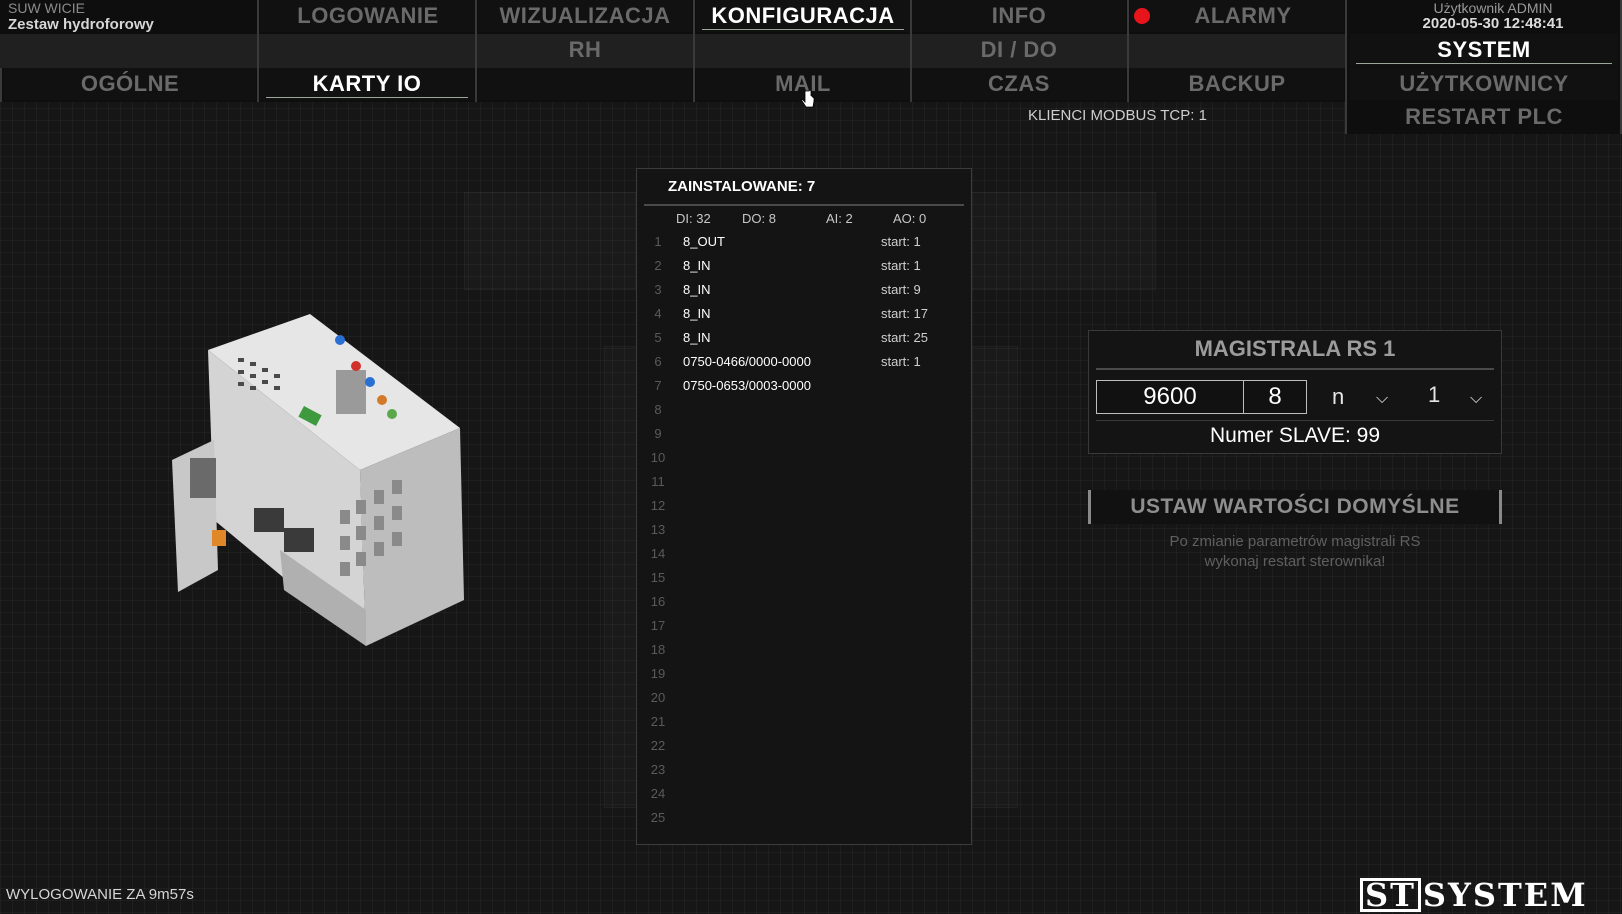  What do you see at coordinates (804, 726) in the screenshot?
I see `io-card-row: 21` at bounding box center [804, 726].